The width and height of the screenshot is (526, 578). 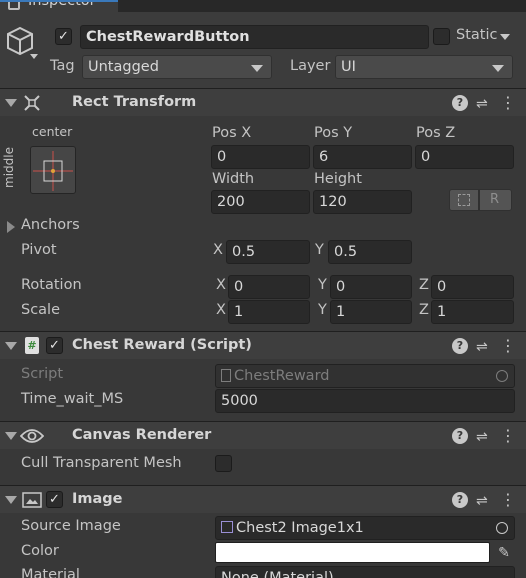 I want to click on scale-x-input: 1, so click(x=269, y=312).